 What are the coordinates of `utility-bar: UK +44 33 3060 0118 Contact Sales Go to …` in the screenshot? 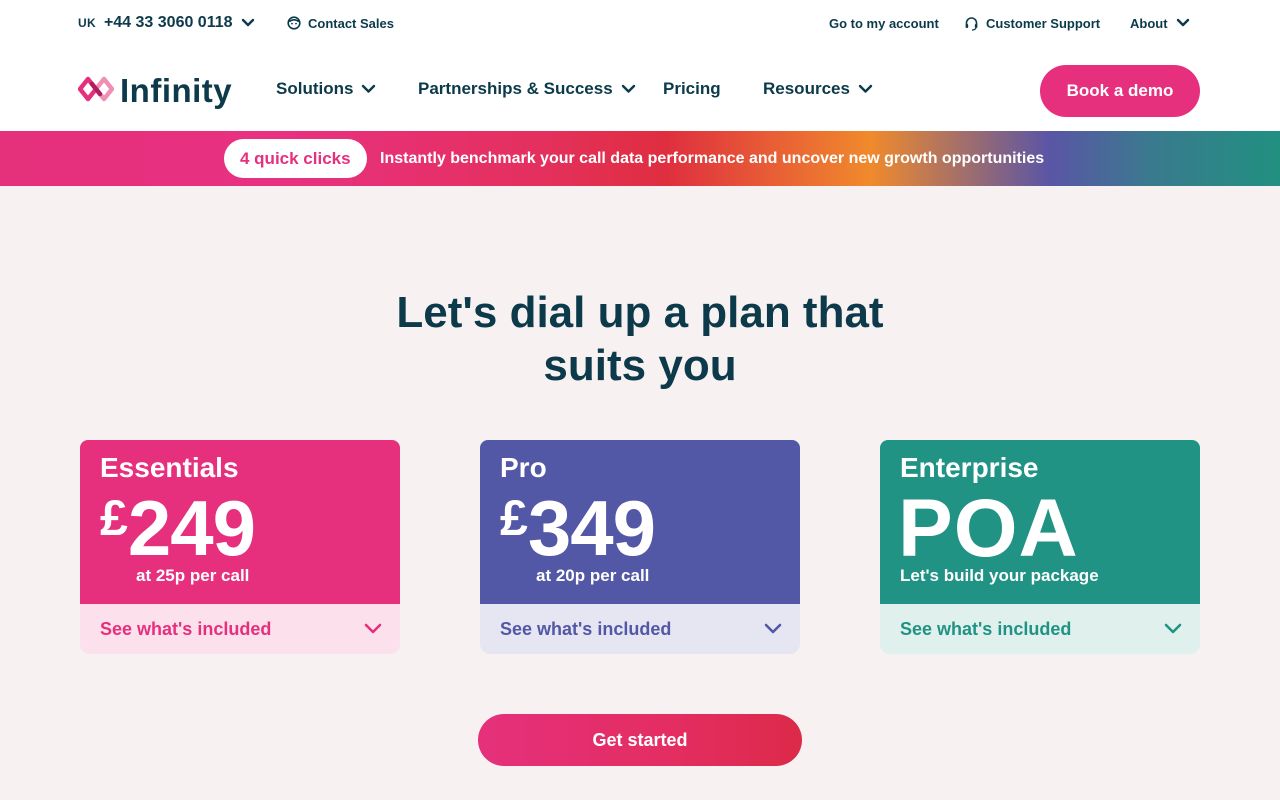 It's located at (640, 23).